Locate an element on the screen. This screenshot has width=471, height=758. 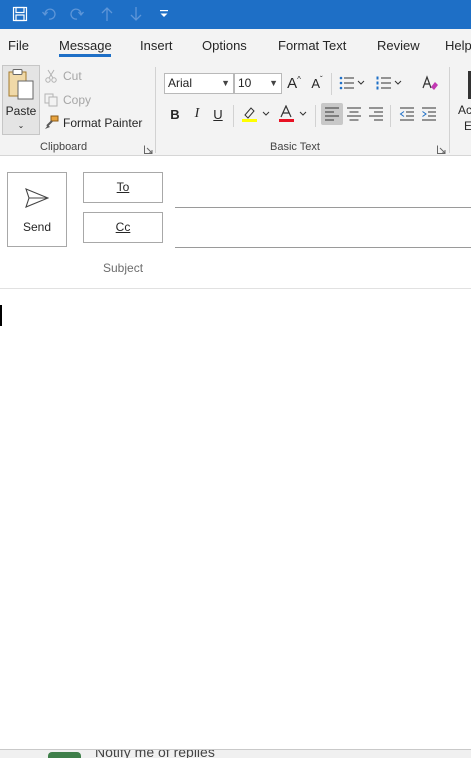
align-left-icon is located at coordinates (332, 114).